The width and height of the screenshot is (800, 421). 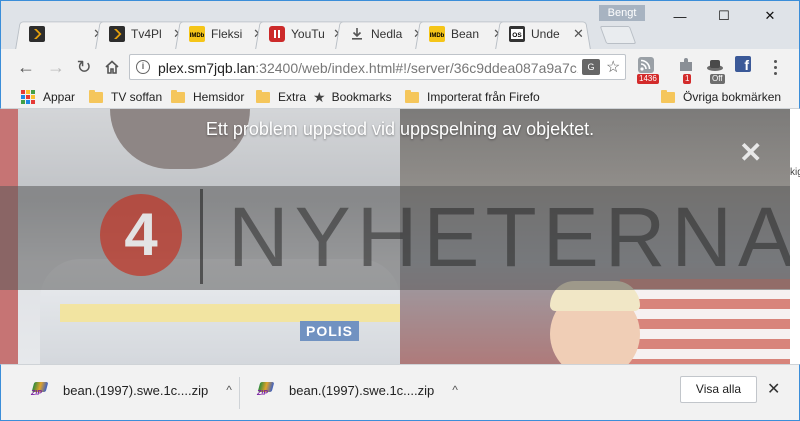 I want to click on facebook-extension-button: f, so click(x=746, y=67).